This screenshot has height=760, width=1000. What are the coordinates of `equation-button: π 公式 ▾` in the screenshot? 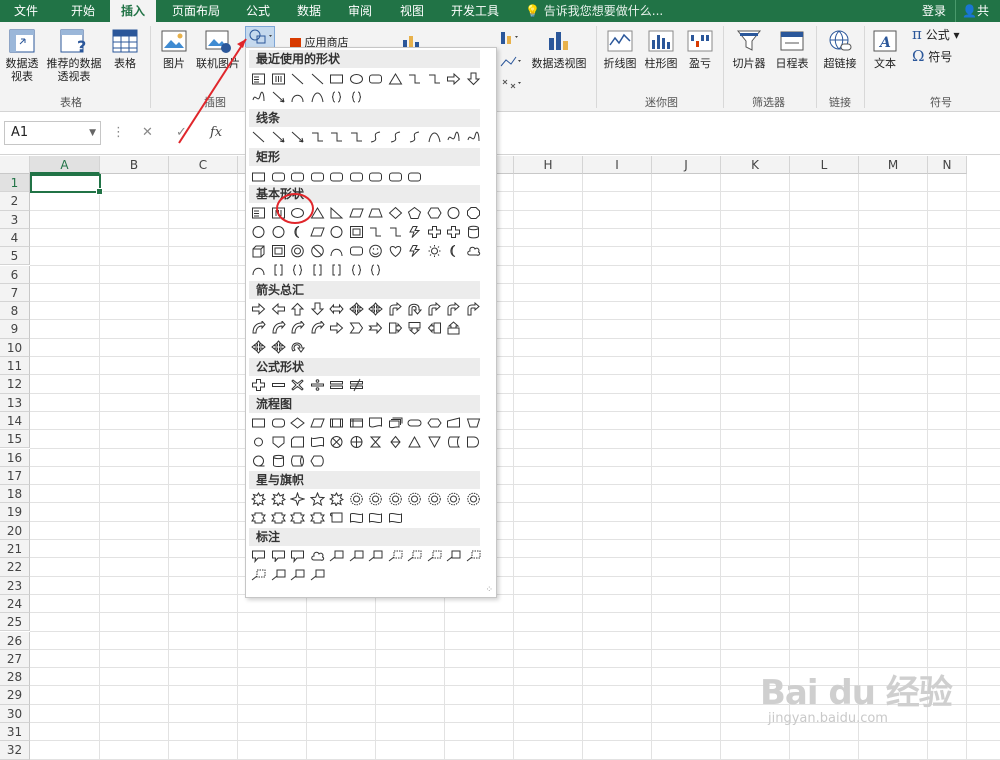 It's located at (942, 34).